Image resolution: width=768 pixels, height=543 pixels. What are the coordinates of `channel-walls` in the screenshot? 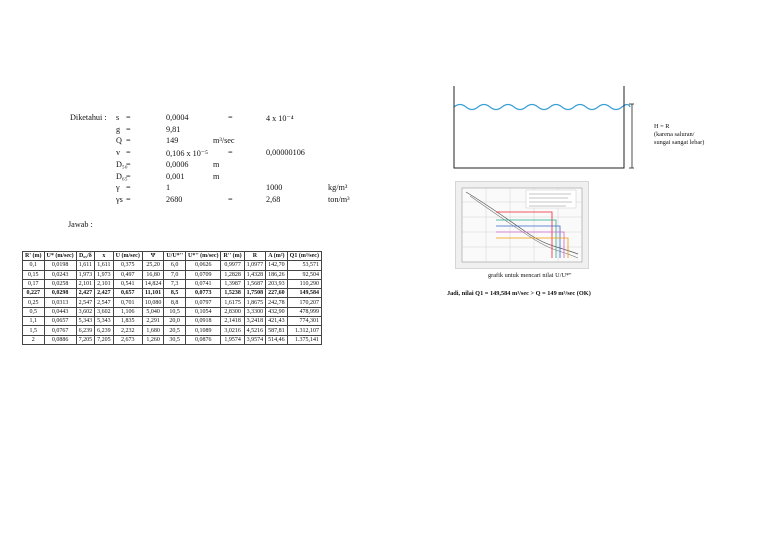 It's located at (539, 127).